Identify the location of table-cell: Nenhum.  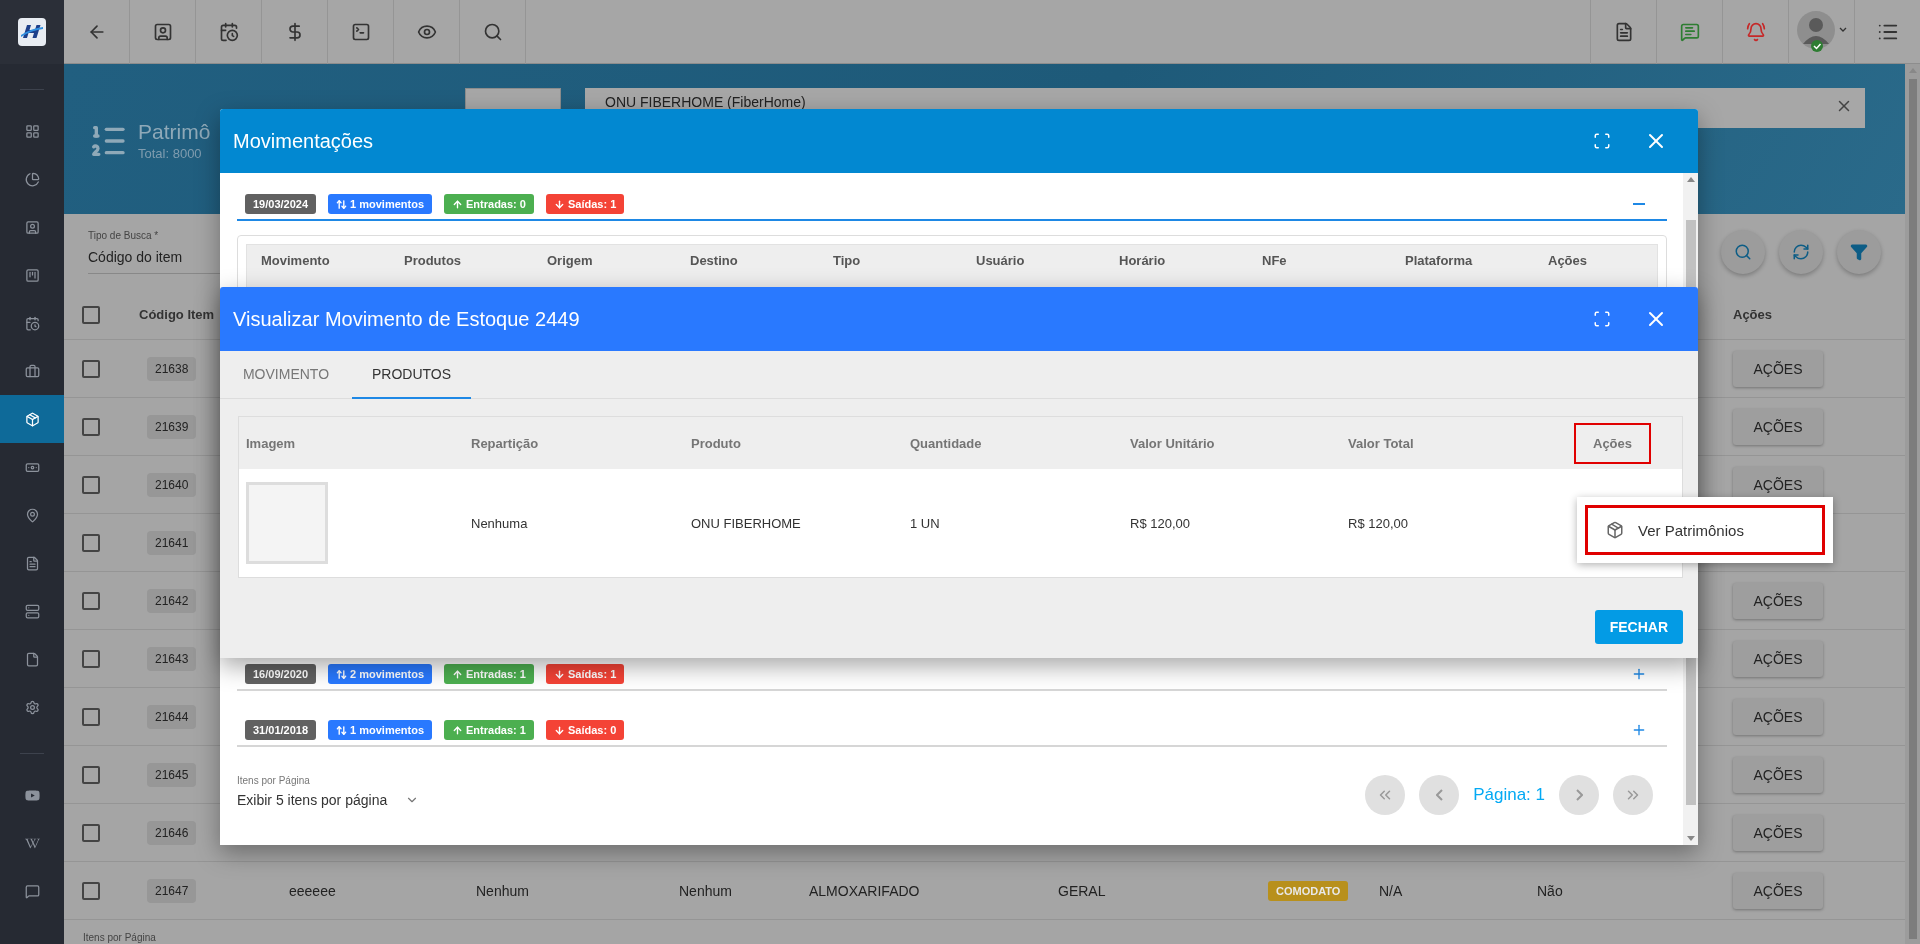
(502, 890).